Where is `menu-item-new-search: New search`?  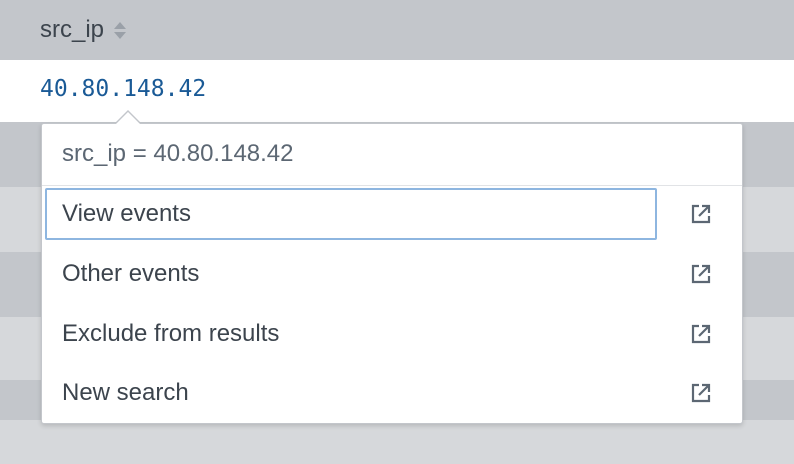
menu-item-new-search: New search is located at coordinates (392, 394).